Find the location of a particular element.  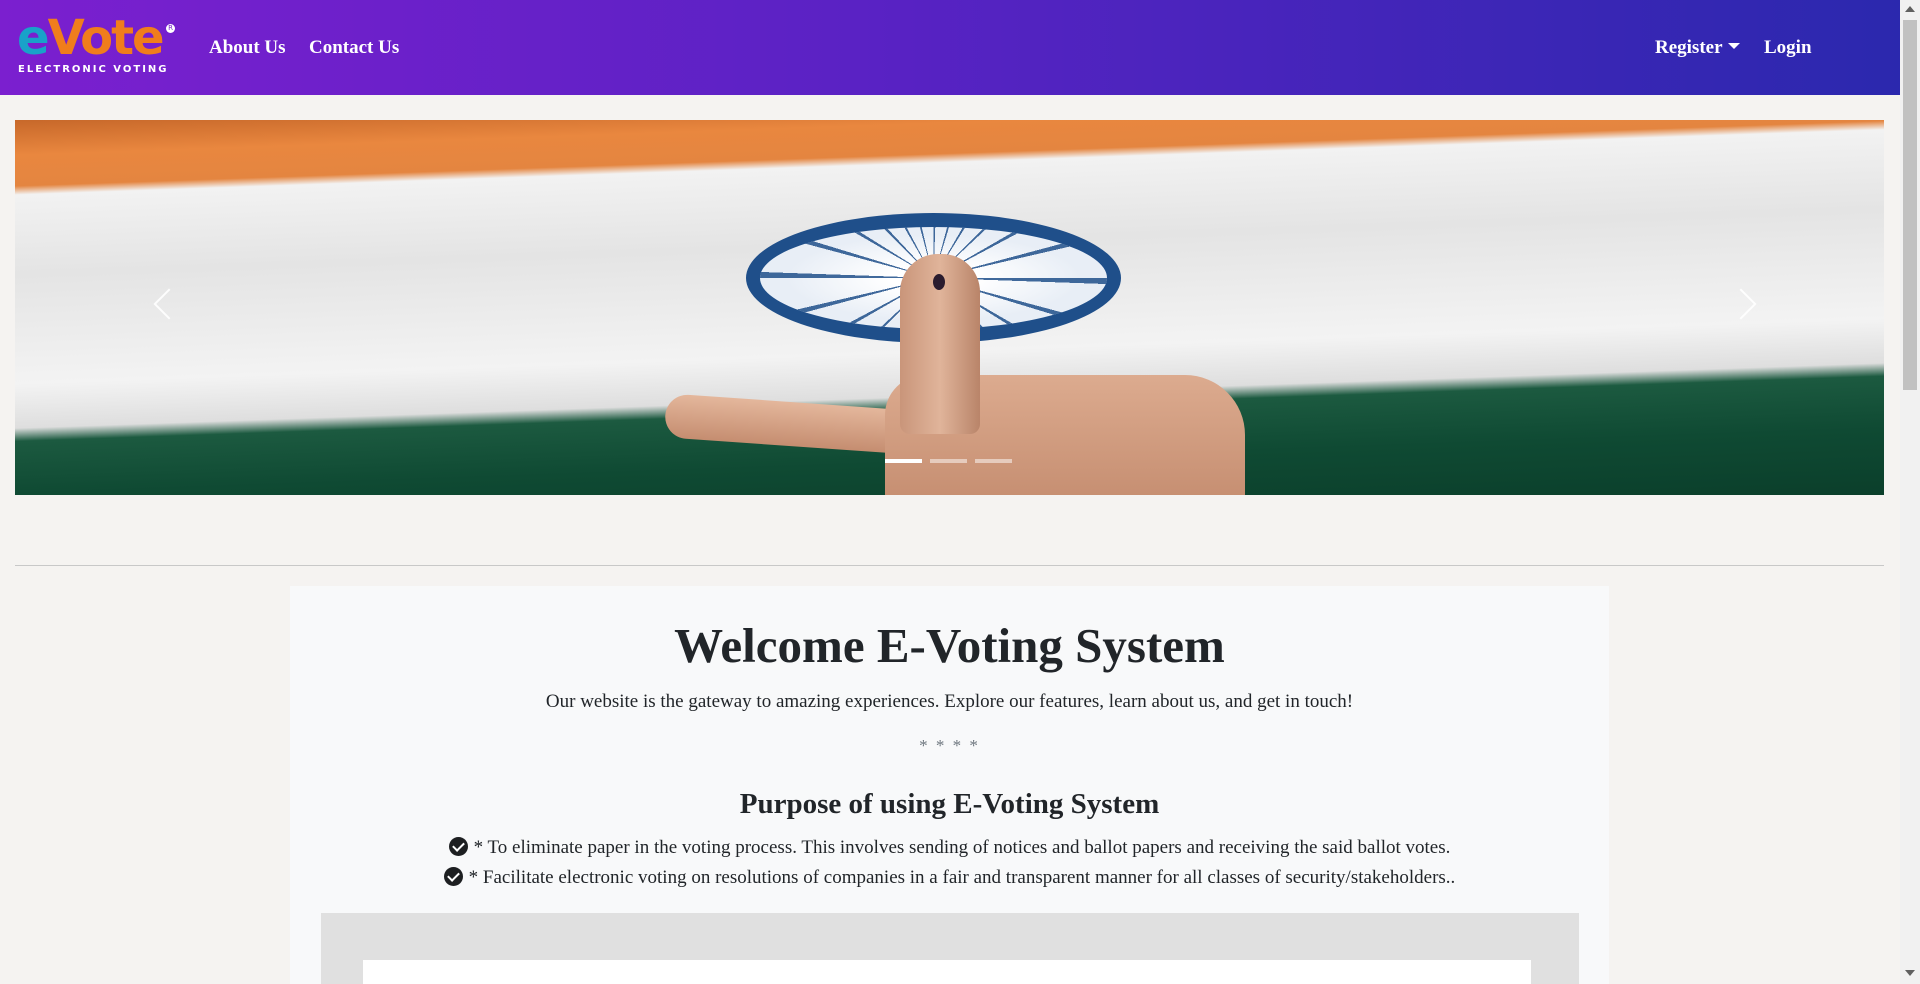

evote-logo: eVote R ELECTRONIC VOTING is located at coordinates (97, 46).